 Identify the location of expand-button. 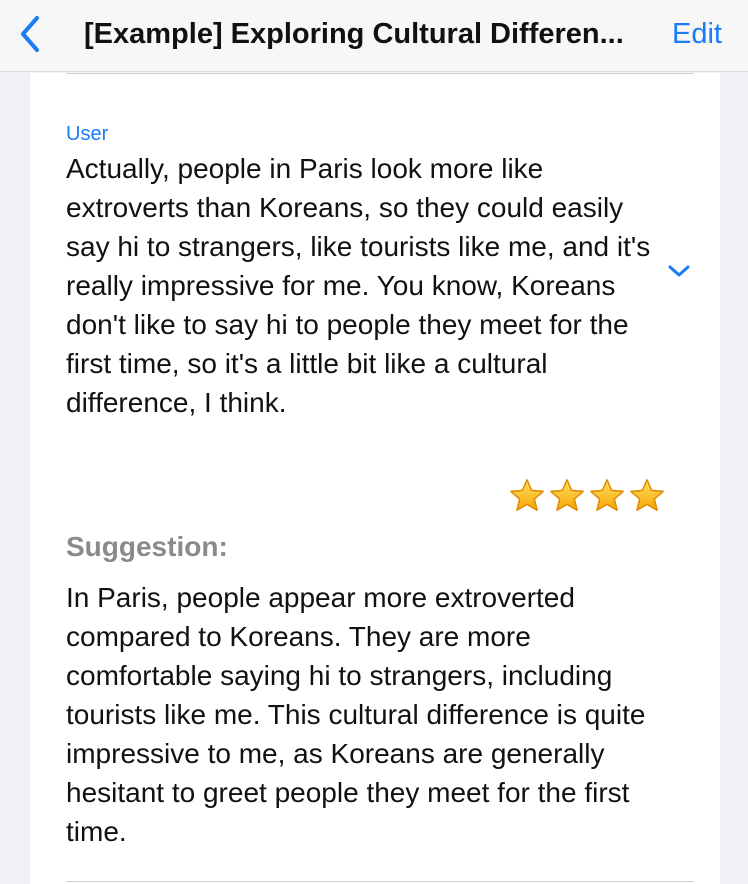
(679, 271).